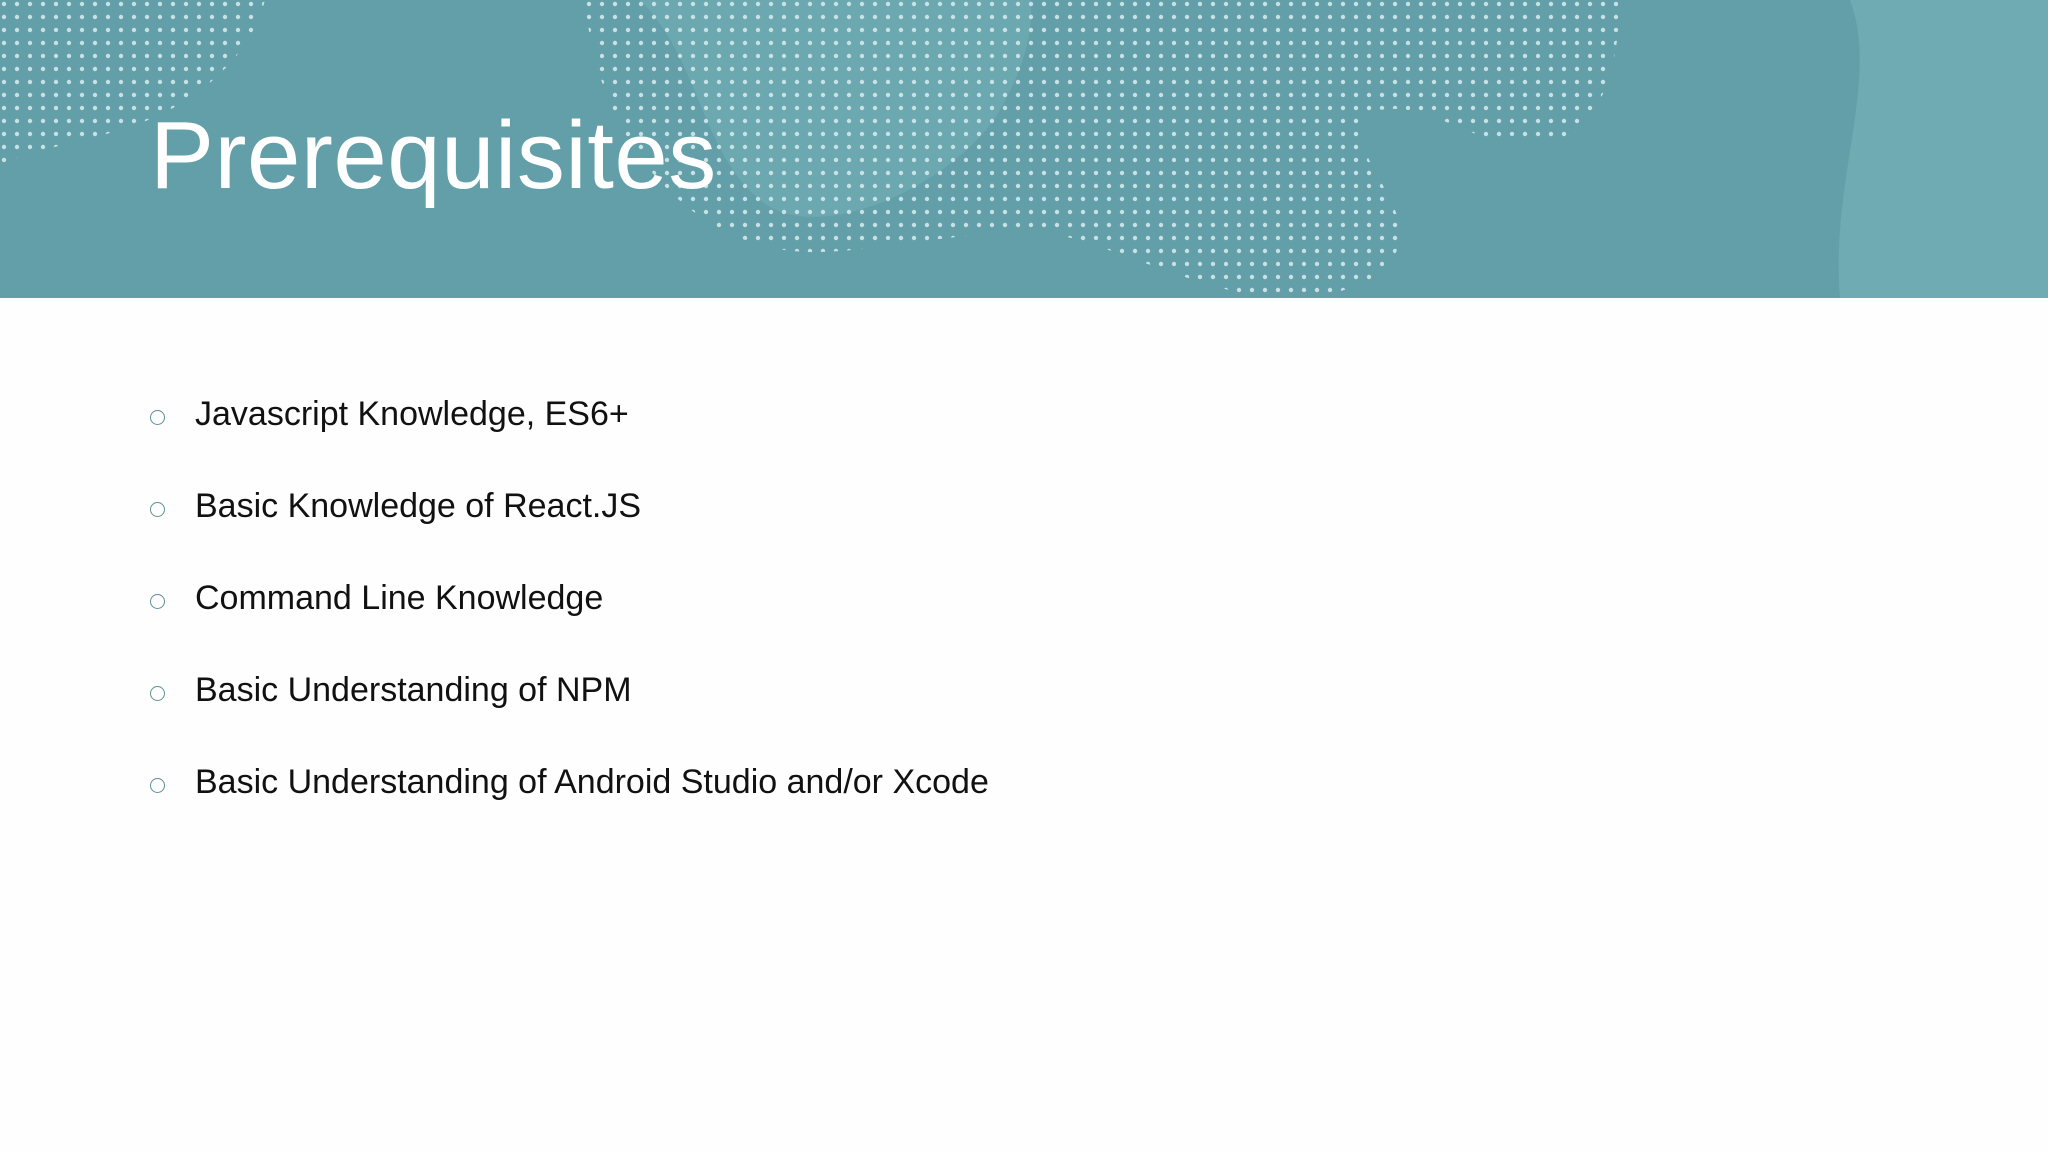 This screenshot has width=2048, height=1152. Describe the element at coordinates (433, 155) in the screenshot. I see `page-title: Prerequisites` at that location.